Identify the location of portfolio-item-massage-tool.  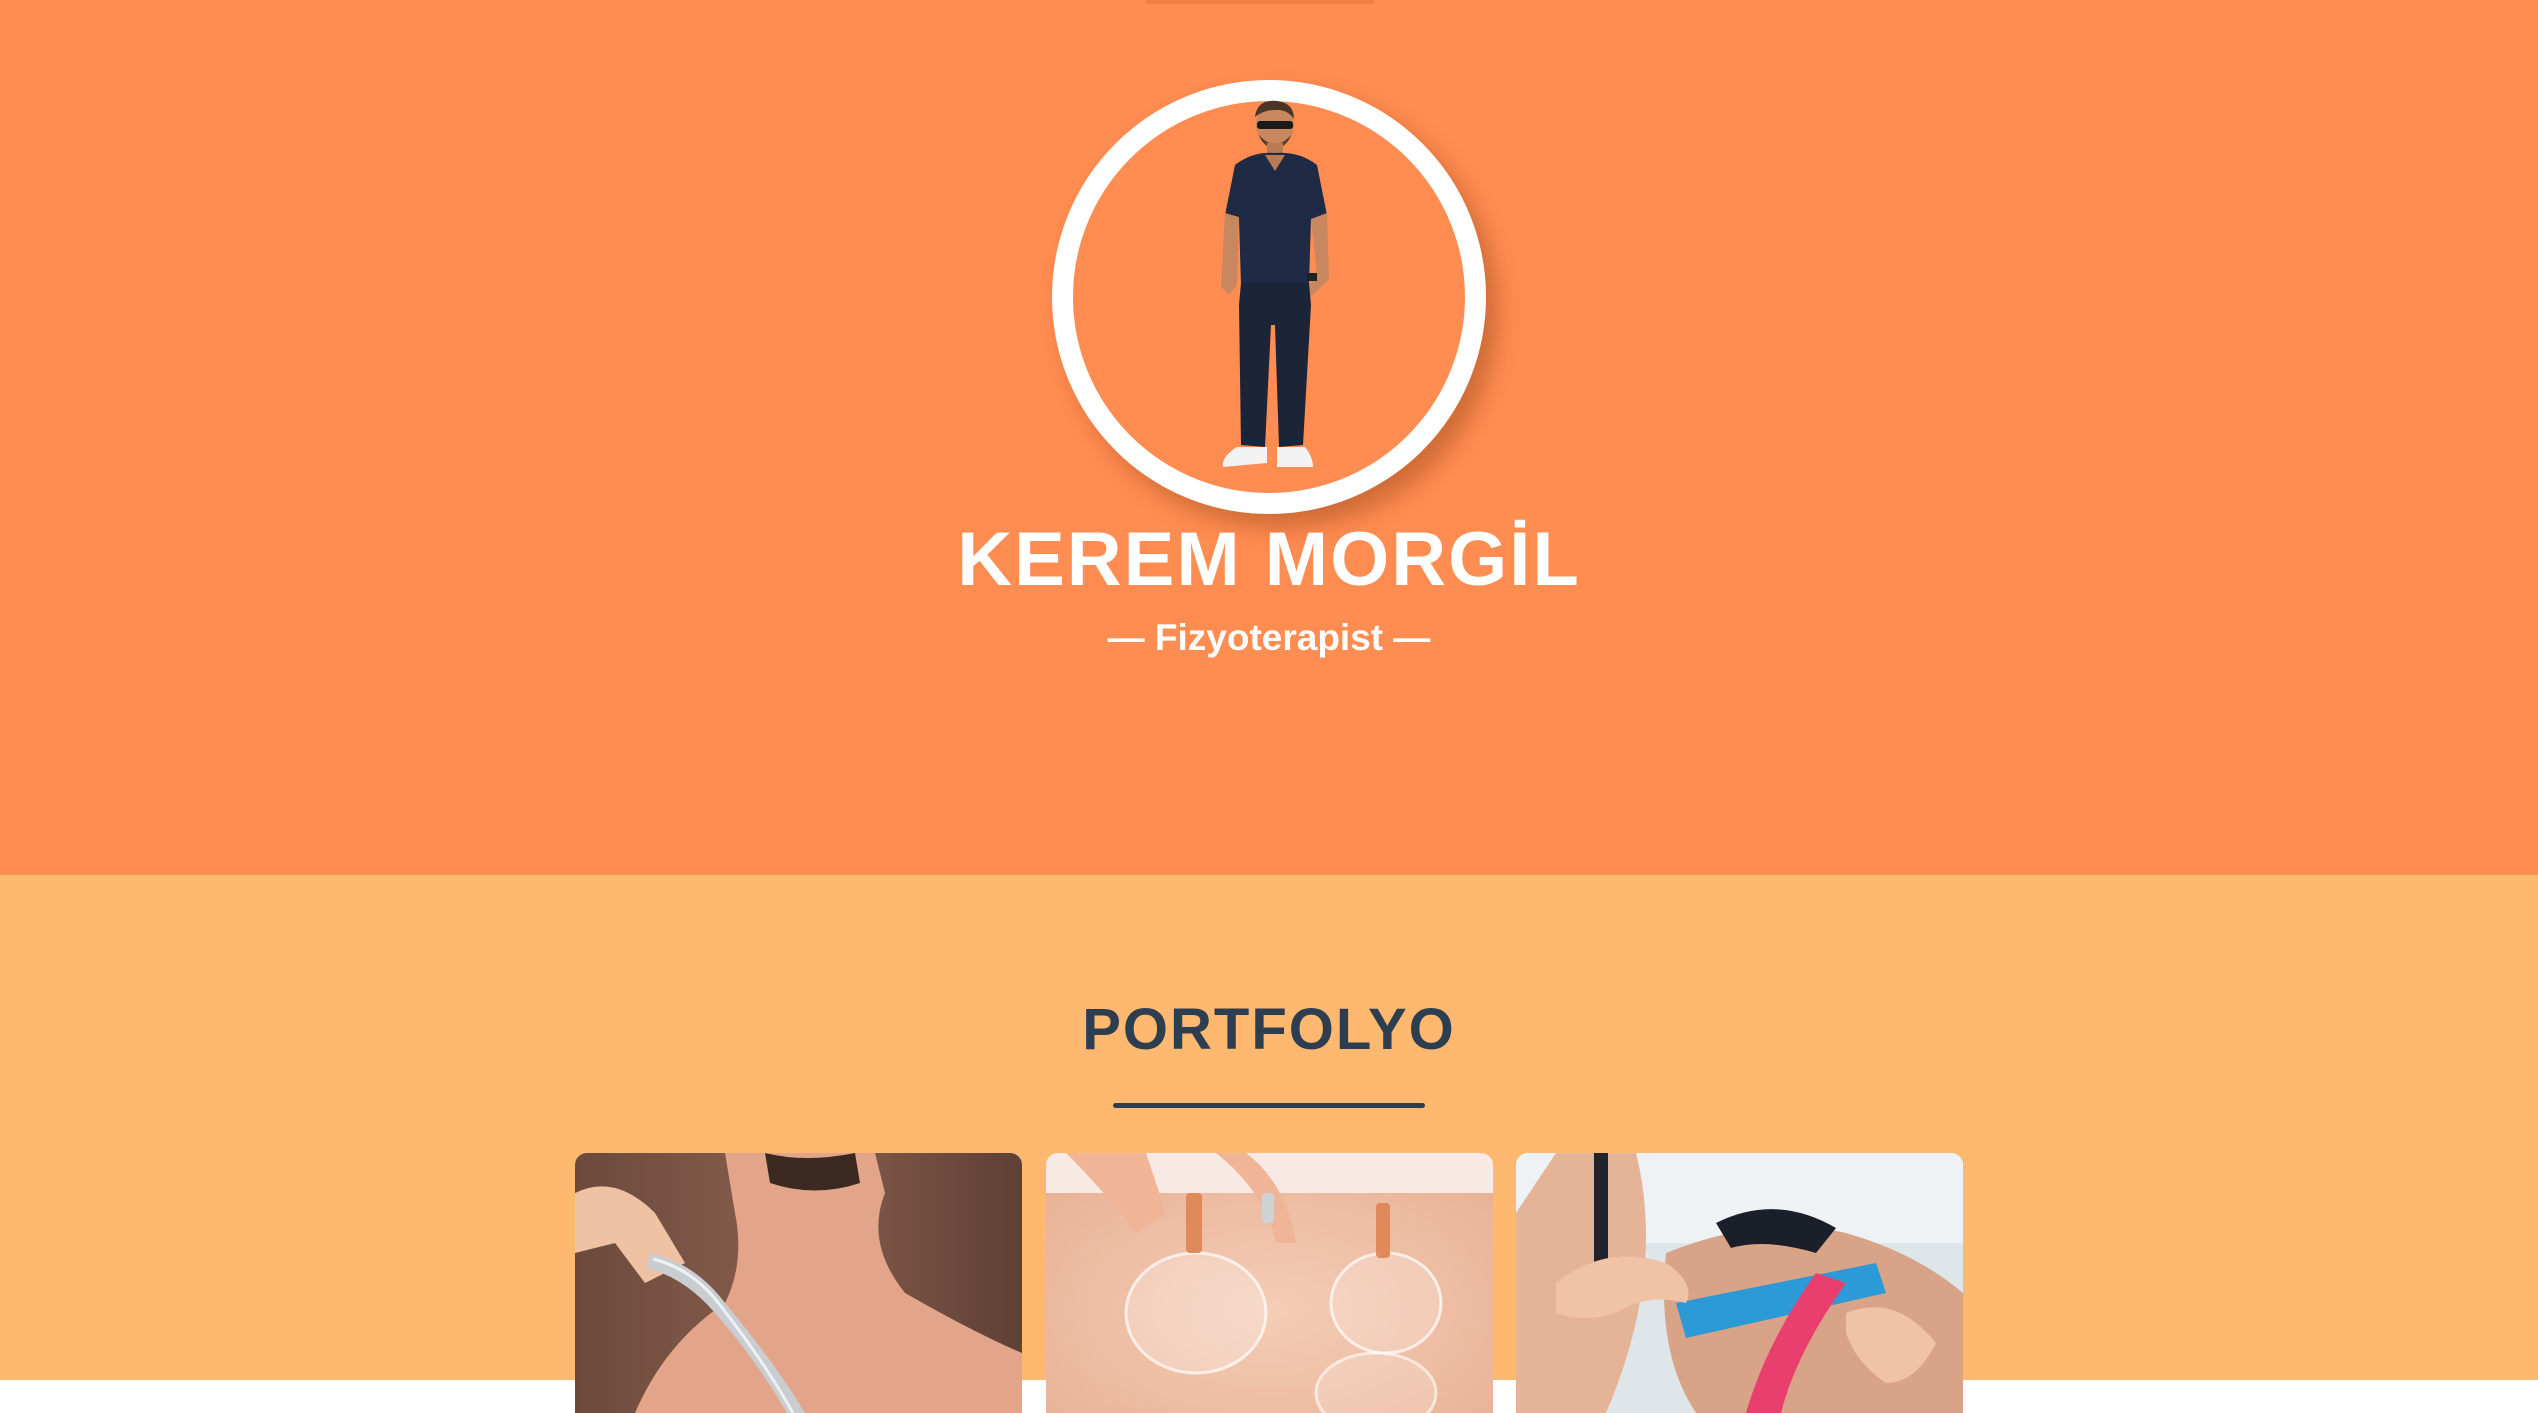
(798, 1283).